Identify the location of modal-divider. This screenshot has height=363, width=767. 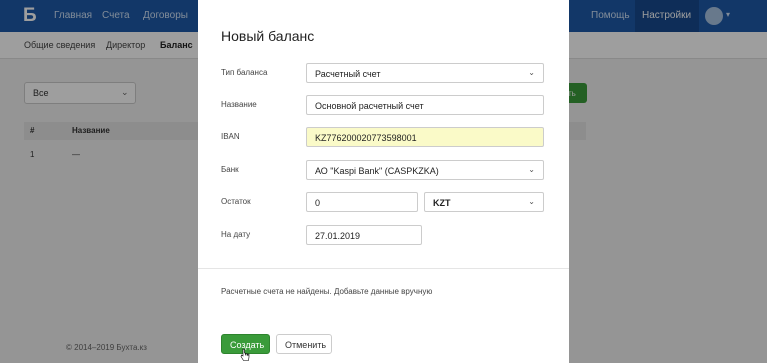
(383, 268).